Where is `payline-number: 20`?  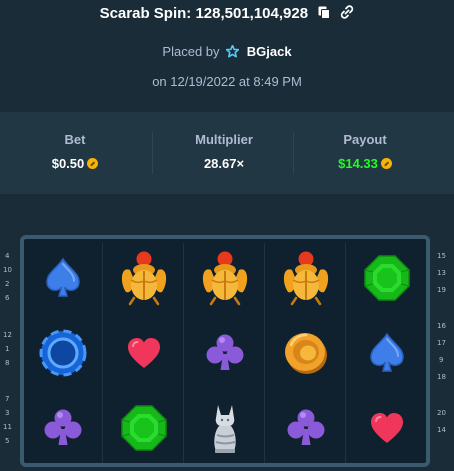 payline-number: 20 is located at coordinates (441, 413).